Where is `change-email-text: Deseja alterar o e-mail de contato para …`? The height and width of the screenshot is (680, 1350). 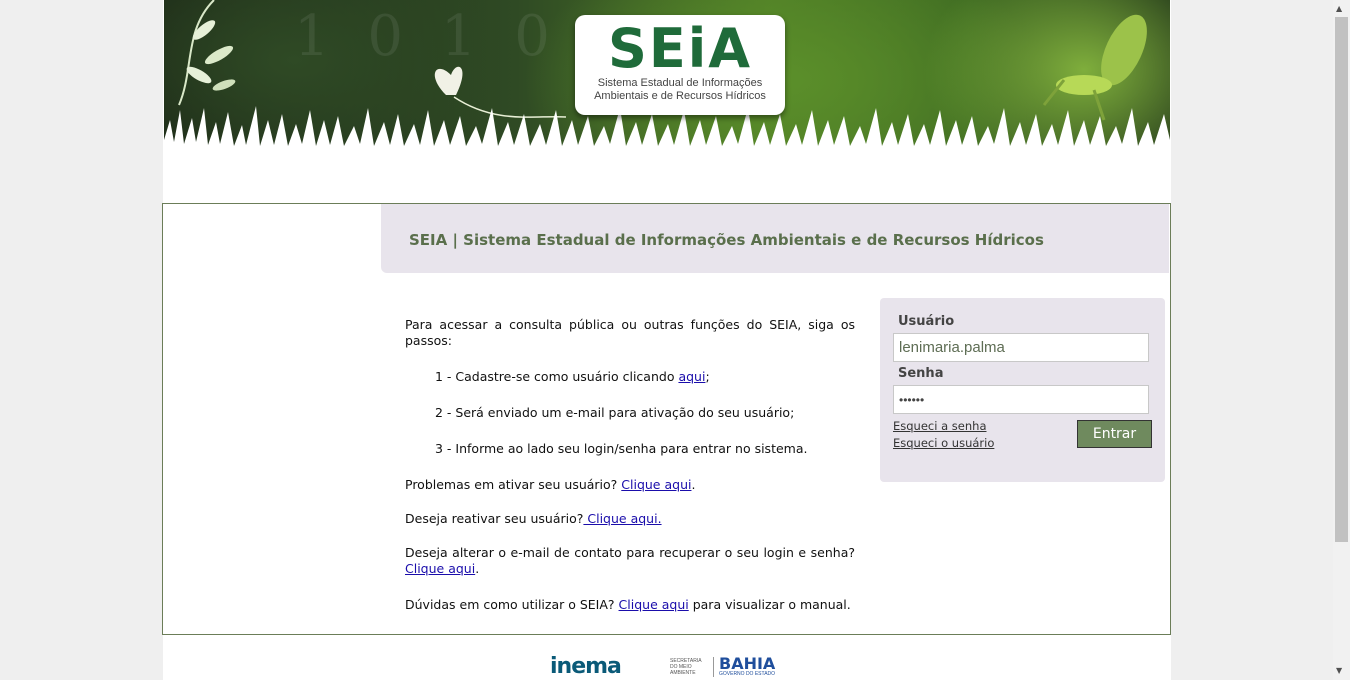 change-email-text: Deseja alterar o e-mail de contato para … is located at coordinates (630, 560).